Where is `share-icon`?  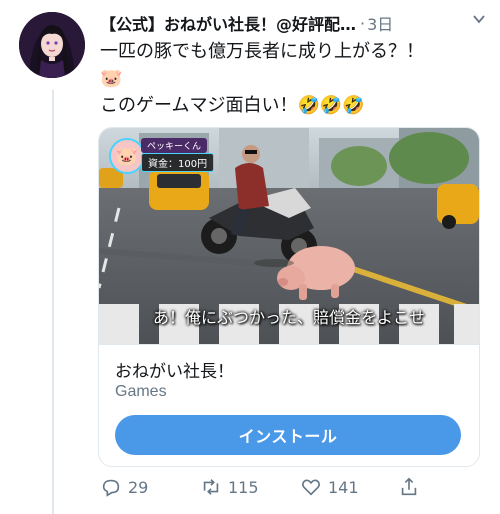
share-icon is located at coordinates (409, 486).